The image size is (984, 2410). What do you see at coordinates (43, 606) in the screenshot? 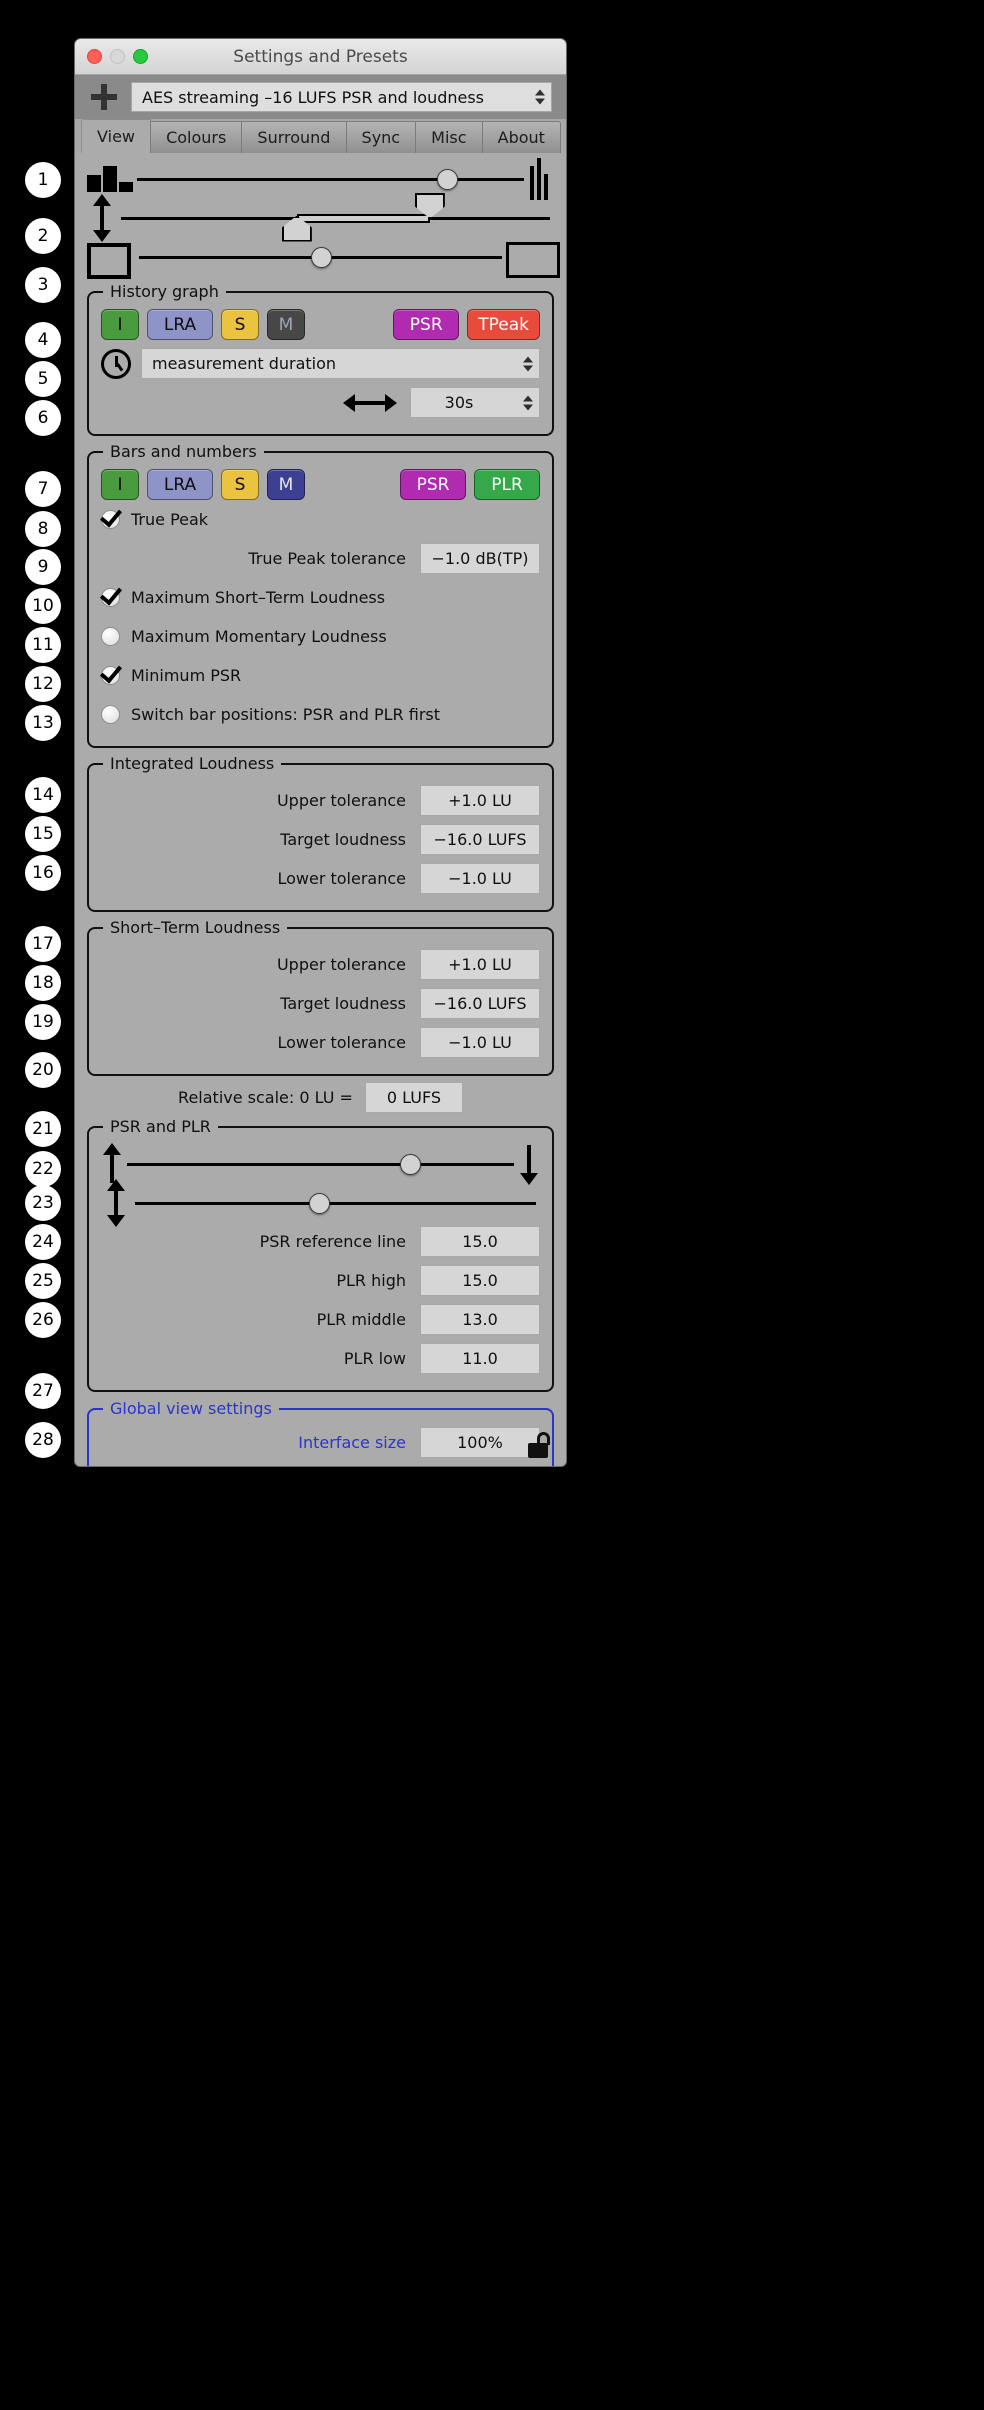
I see `callout-10: 10` at bounding box center [43, 606].